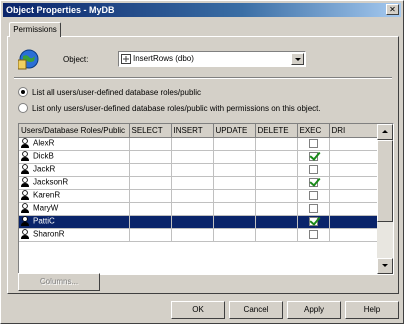 The width and height of the screenshot is (404, 324). Describe the element at coordinates (23, 92) in the screenshot. I see `radio-list-all-dot` at that location.